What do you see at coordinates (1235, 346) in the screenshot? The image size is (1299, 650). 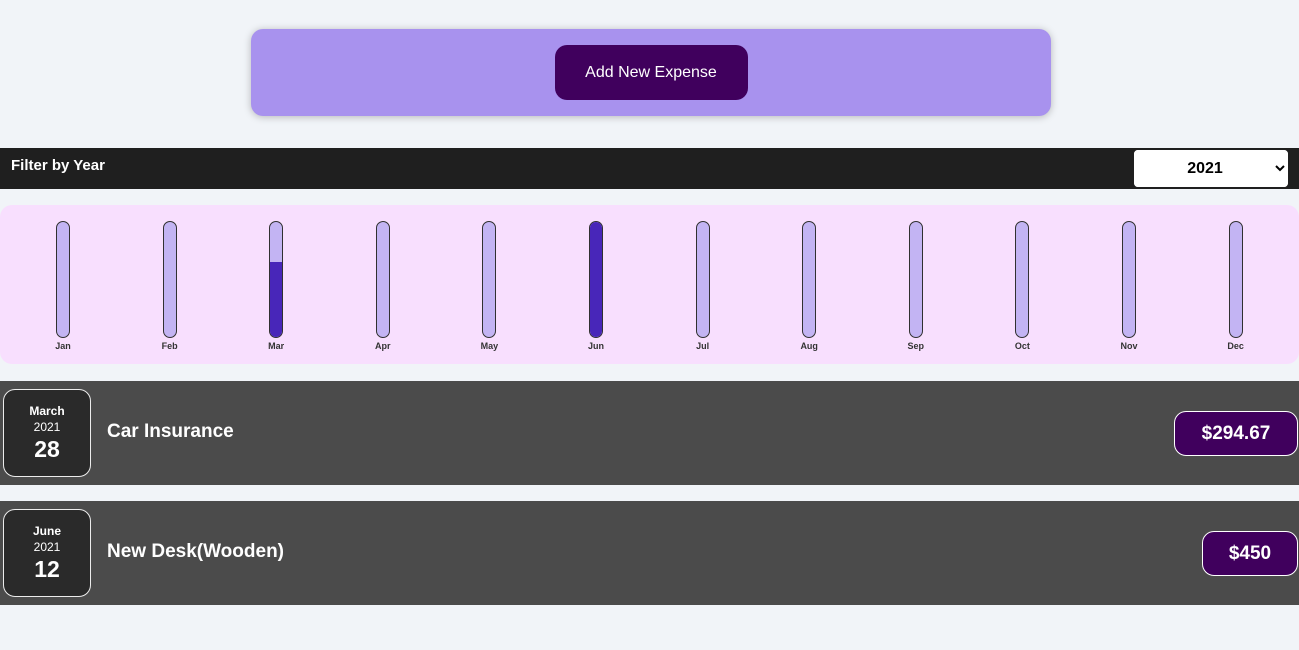 I see `chart-bar-label: Dec` at bounding box center [1235, 346].